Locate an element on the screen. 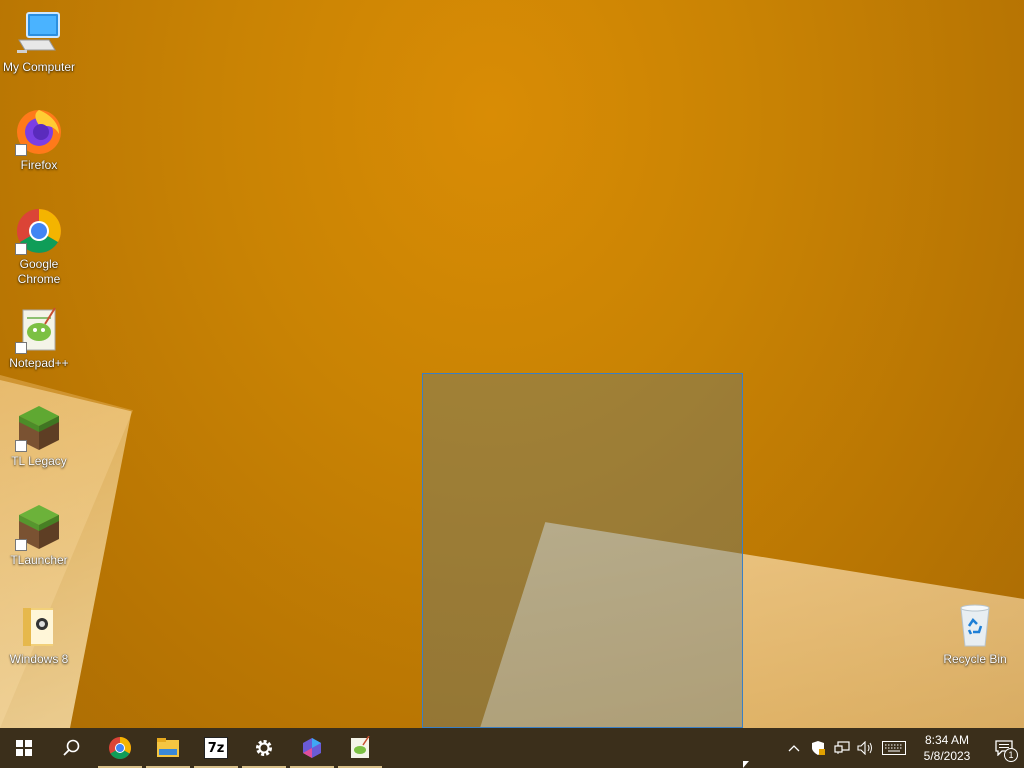 The image size is (1024, 768). search-button is located at coordinates (72, 748).